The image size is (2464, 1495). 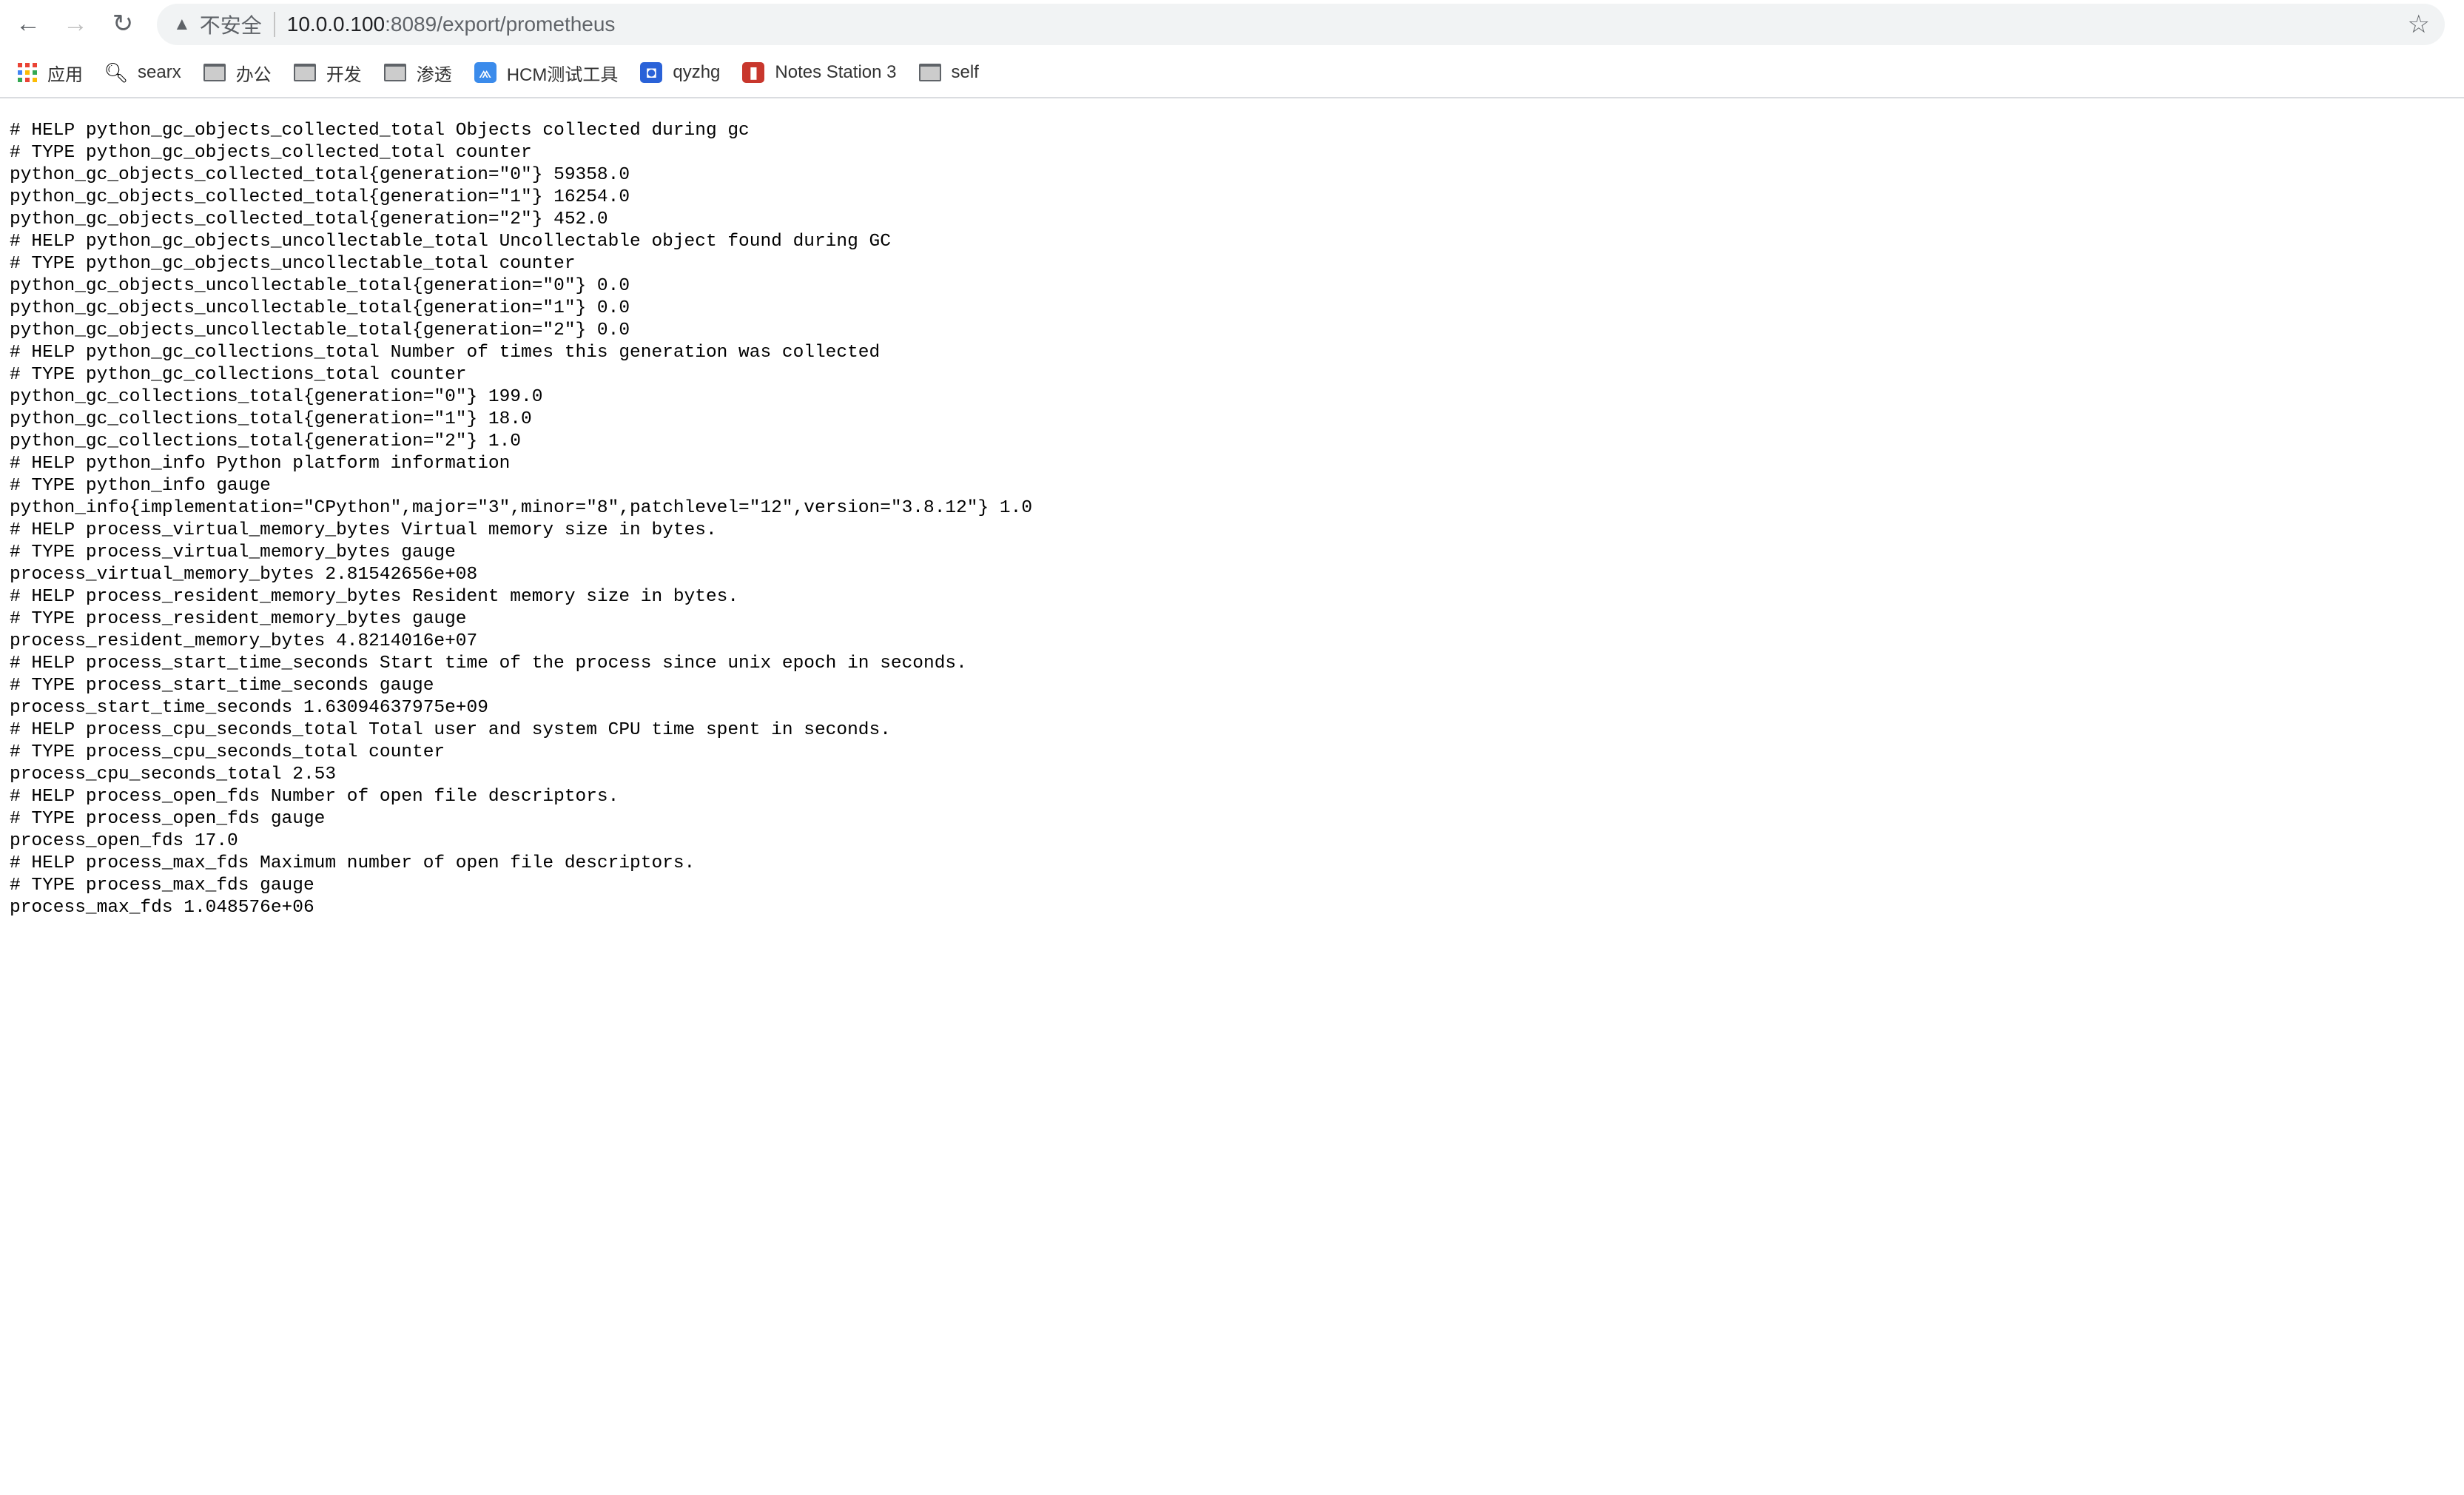 I want to click on bookmark-star-icon: ☆, so click(x=2419, y=24).